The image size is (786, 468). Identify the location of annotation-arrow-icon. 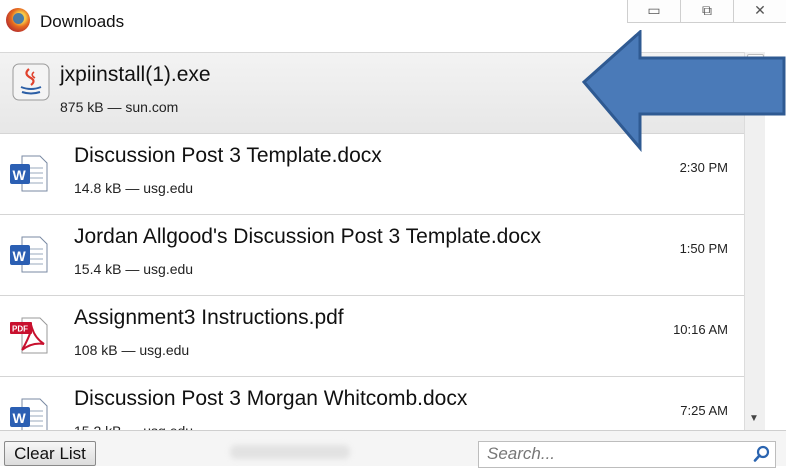
(684, 91).